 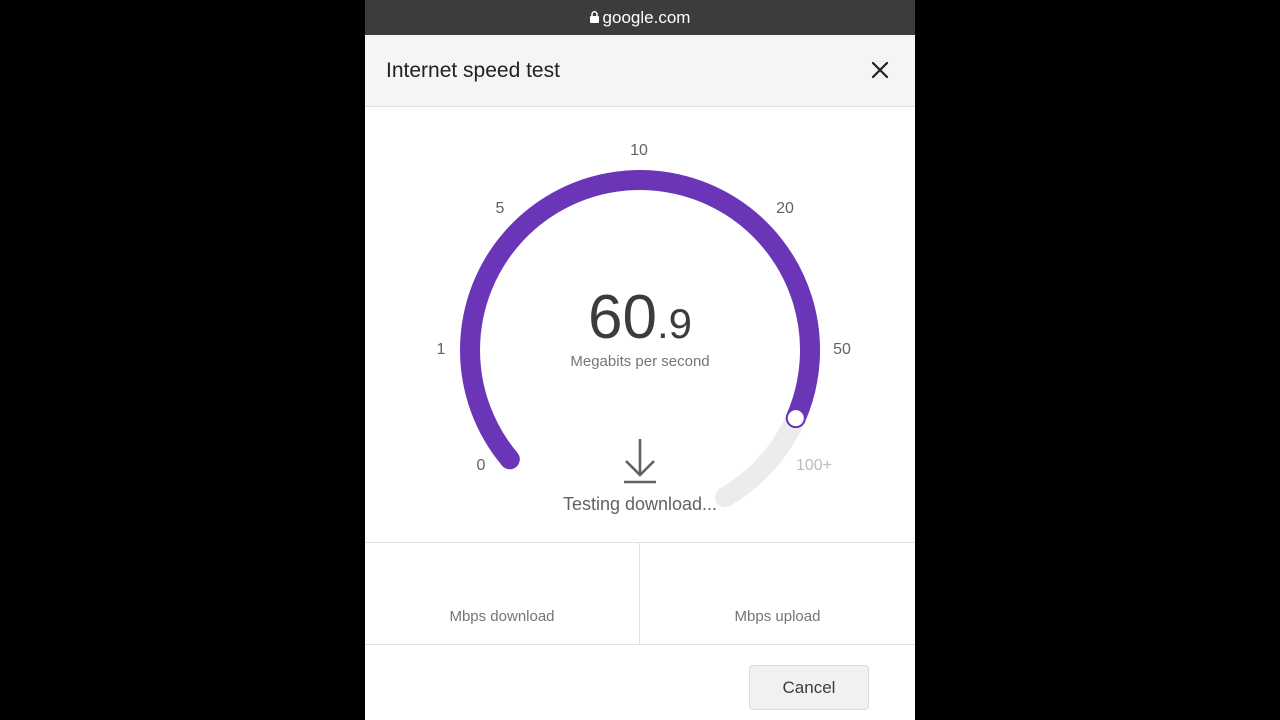 I want to click on speed-value: 60.9, so click(x=640, y=317).